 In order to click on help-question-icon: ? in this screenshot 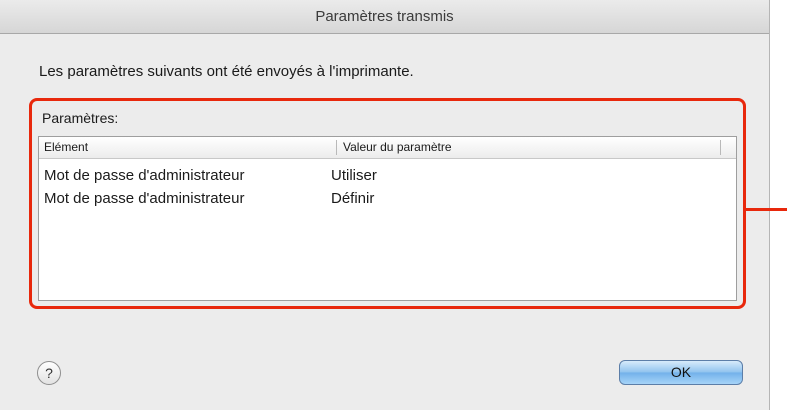, I will do `click(49, 373)`.